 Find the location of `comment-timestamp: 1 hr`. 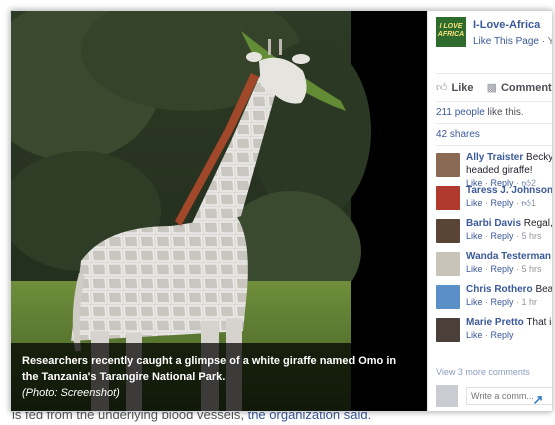

comment-timestamp: 1 hr is located at coordinates (529, 302).